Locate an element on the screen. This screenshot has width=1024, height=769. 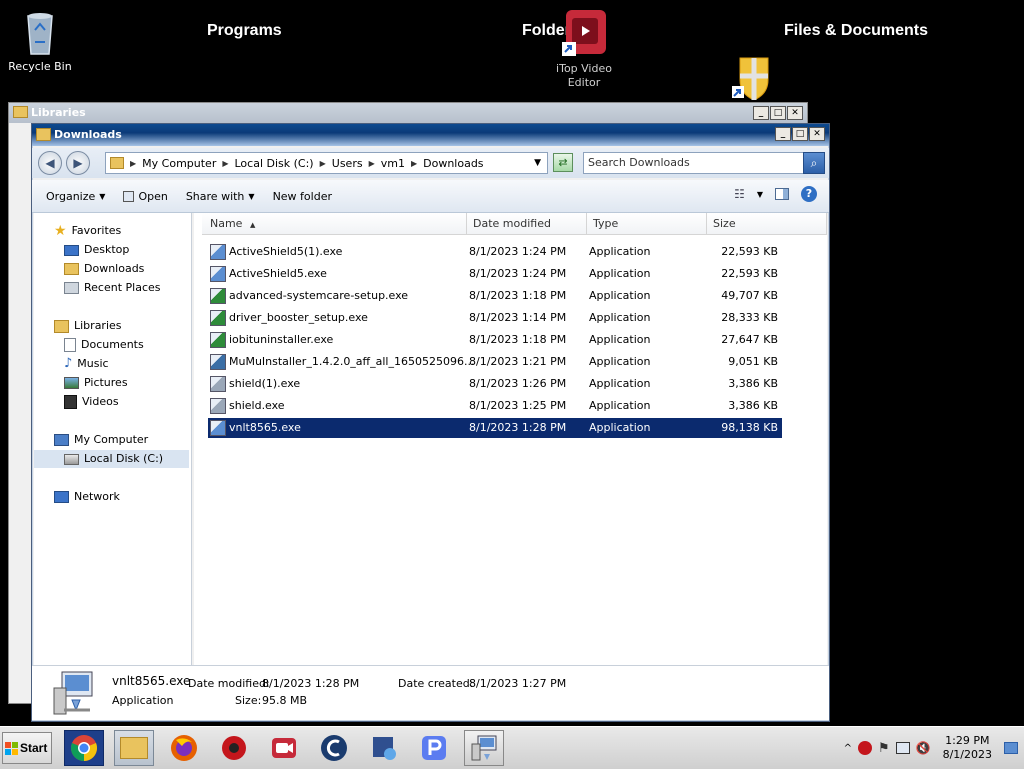
libraries-titlebar: Libraries _ □ ✕ is located at coordinates (408, 113).